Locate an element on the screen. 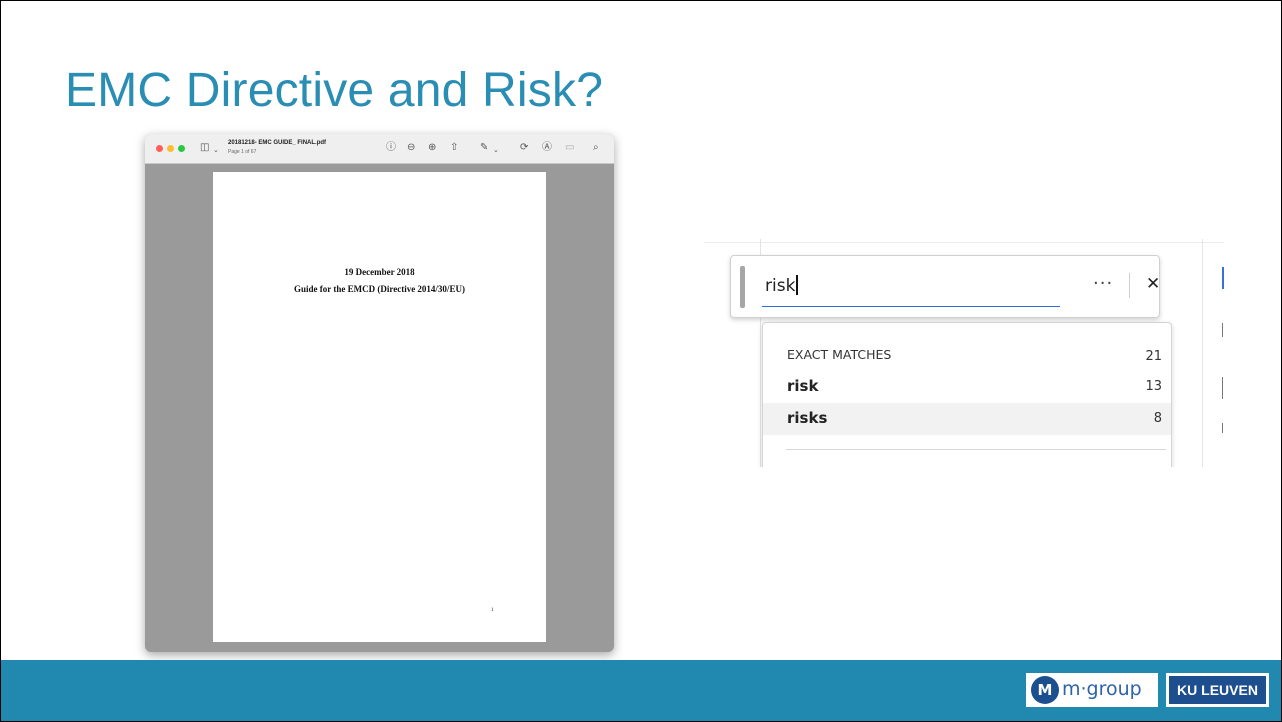 The height and width of the screenshot is (722, 1282). match-item: risk 13 is located at coordinates (967, 387).